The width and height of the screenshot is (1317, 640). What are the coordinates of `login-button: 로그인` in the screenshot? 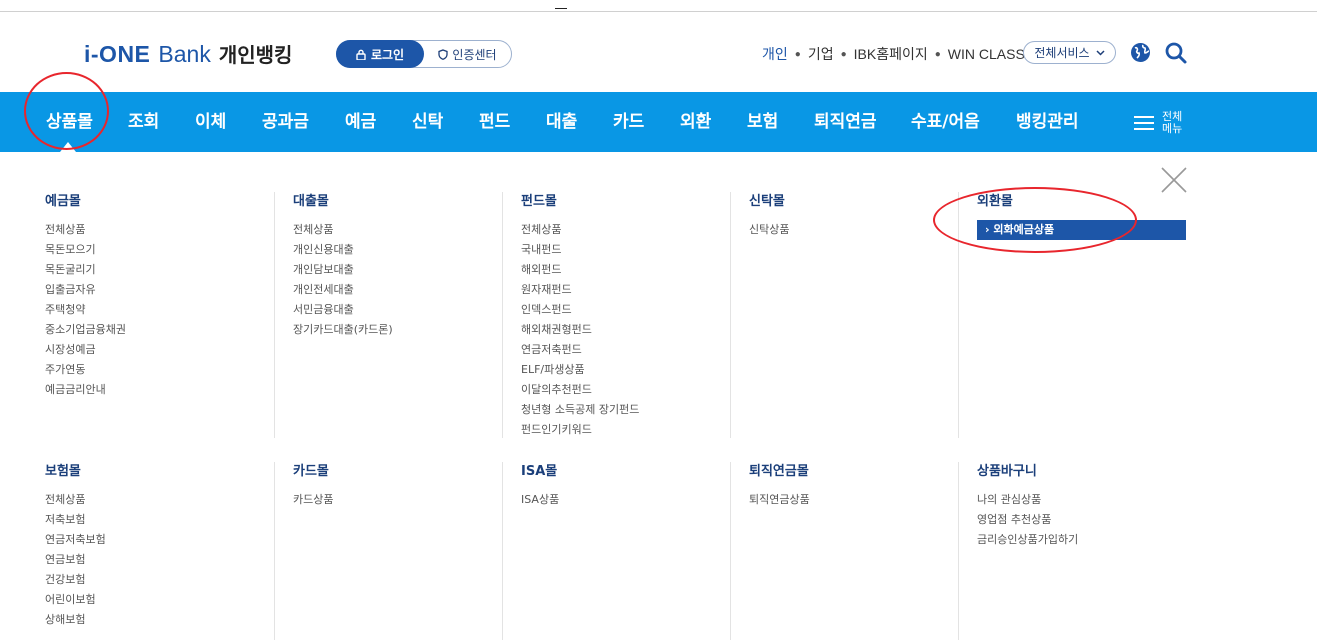 It's located at (380, 54).